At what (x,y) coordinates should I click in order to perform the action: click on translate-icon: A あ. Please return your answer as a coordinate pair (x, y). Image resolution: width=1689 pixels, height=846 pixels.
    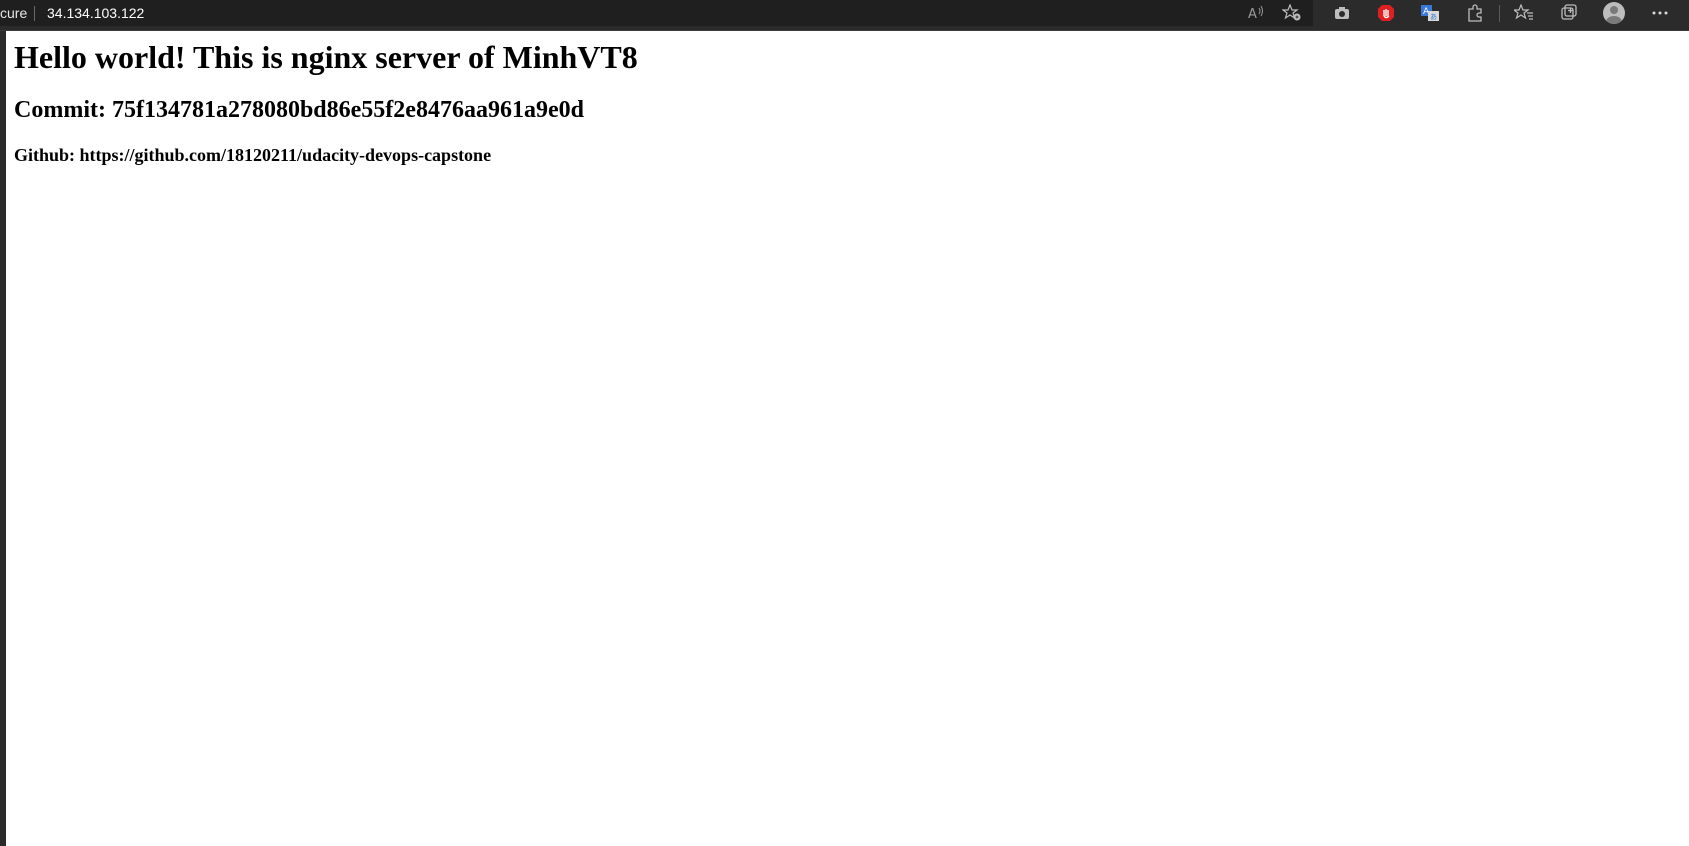
    Looking at the image, I should click on (1430, 13).